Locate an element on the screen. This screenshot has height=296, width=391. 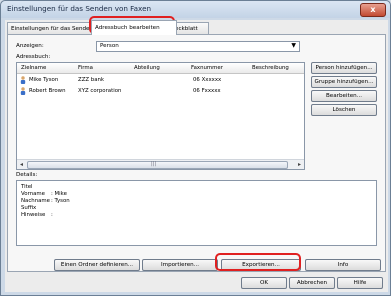
display-select-value: Person is located at coordinates (109, 46).